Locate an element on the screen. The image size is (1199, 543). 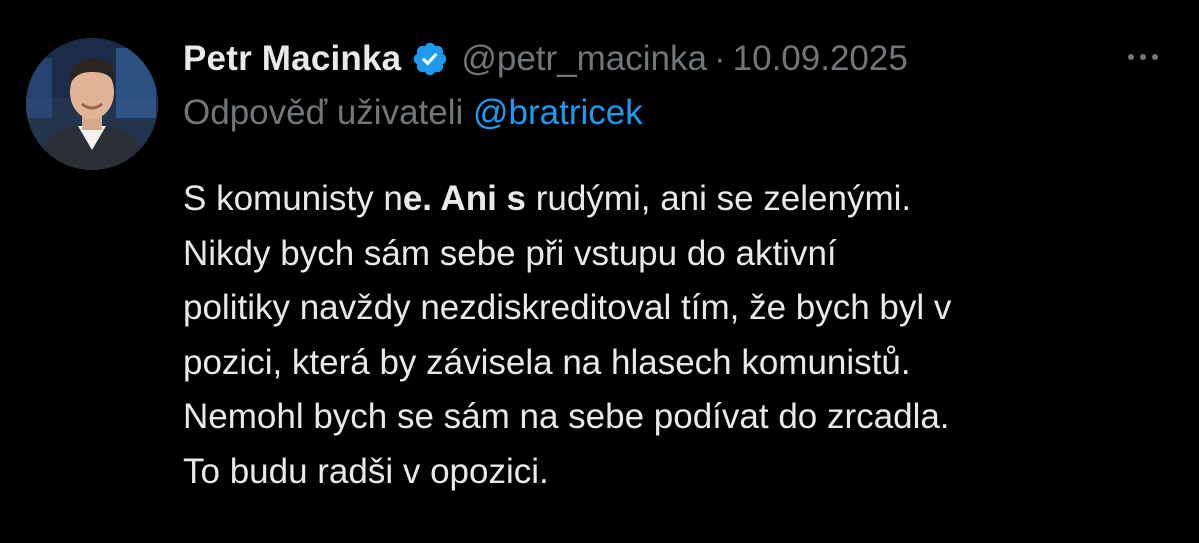
avatar-image is located at coordinates (92, 104).